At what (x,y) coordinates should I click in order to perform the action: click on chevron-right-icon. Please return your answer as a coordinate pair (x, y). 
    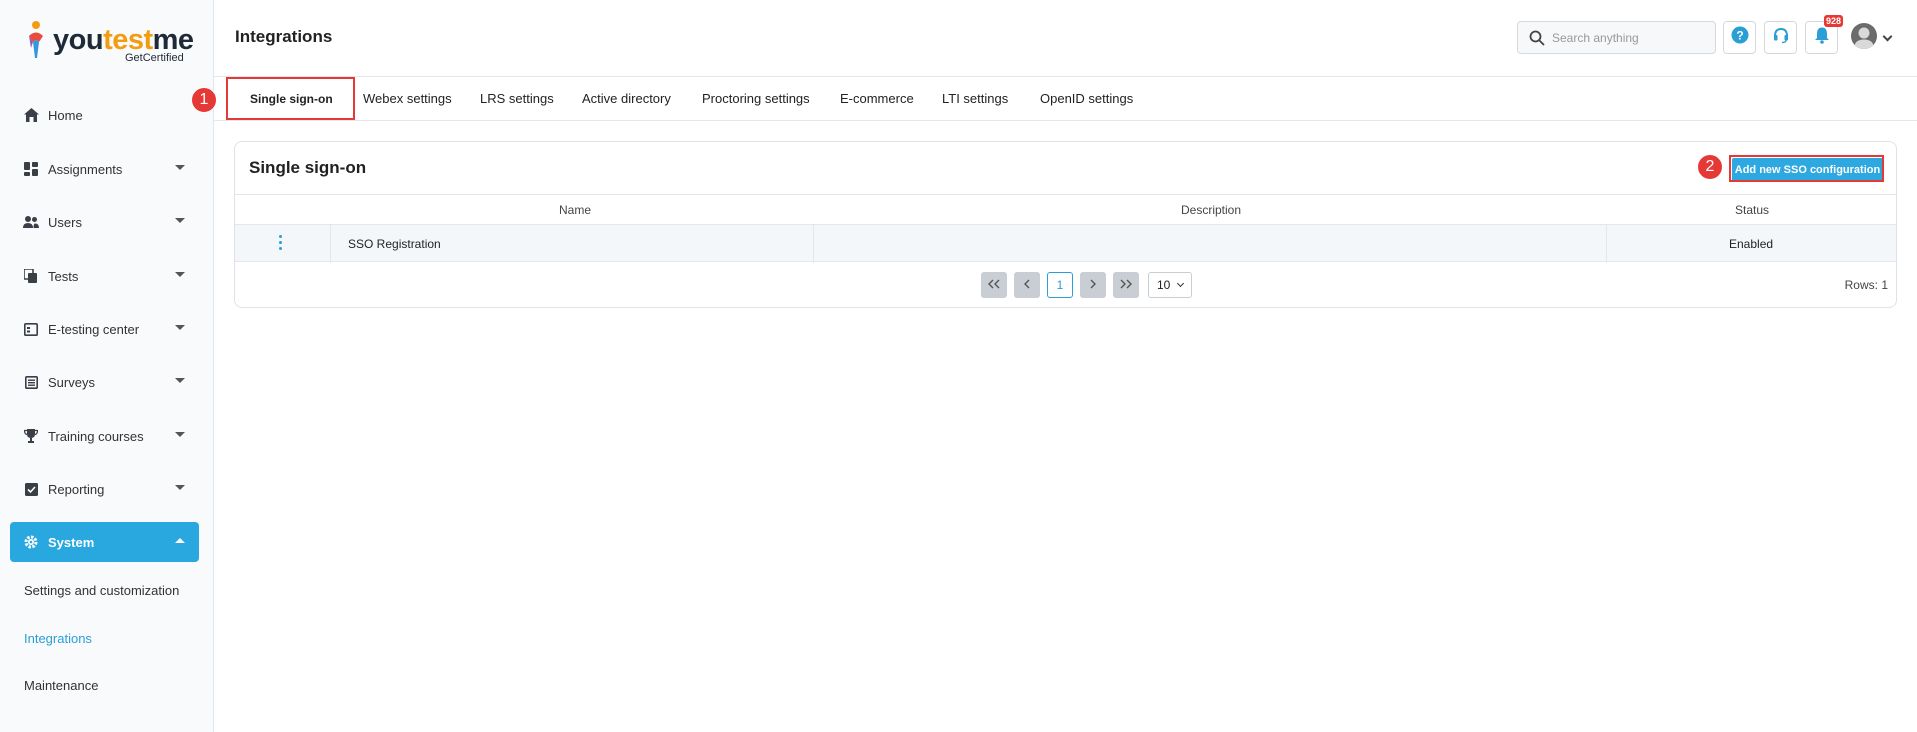
    Looking at the image, I should click on (1093, 285).